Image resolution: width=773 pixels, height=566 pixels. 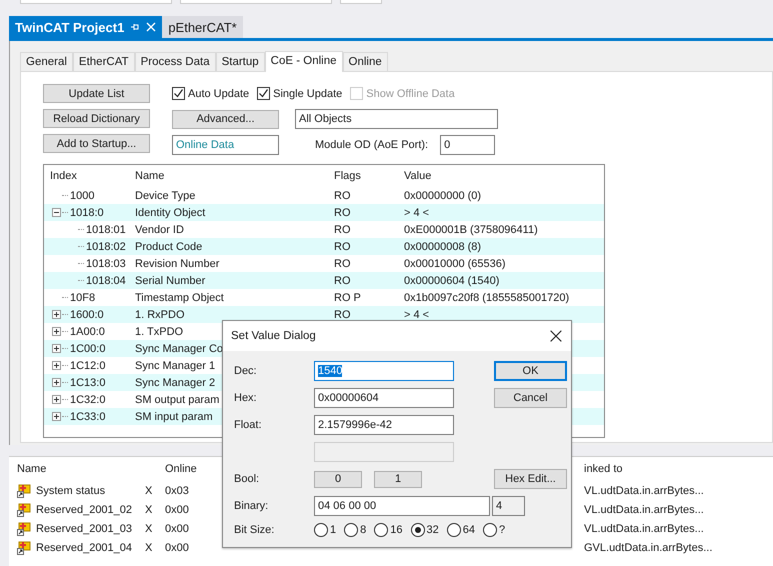 I want to click on index-cell: 1600:0, so click(x=87, y=314).